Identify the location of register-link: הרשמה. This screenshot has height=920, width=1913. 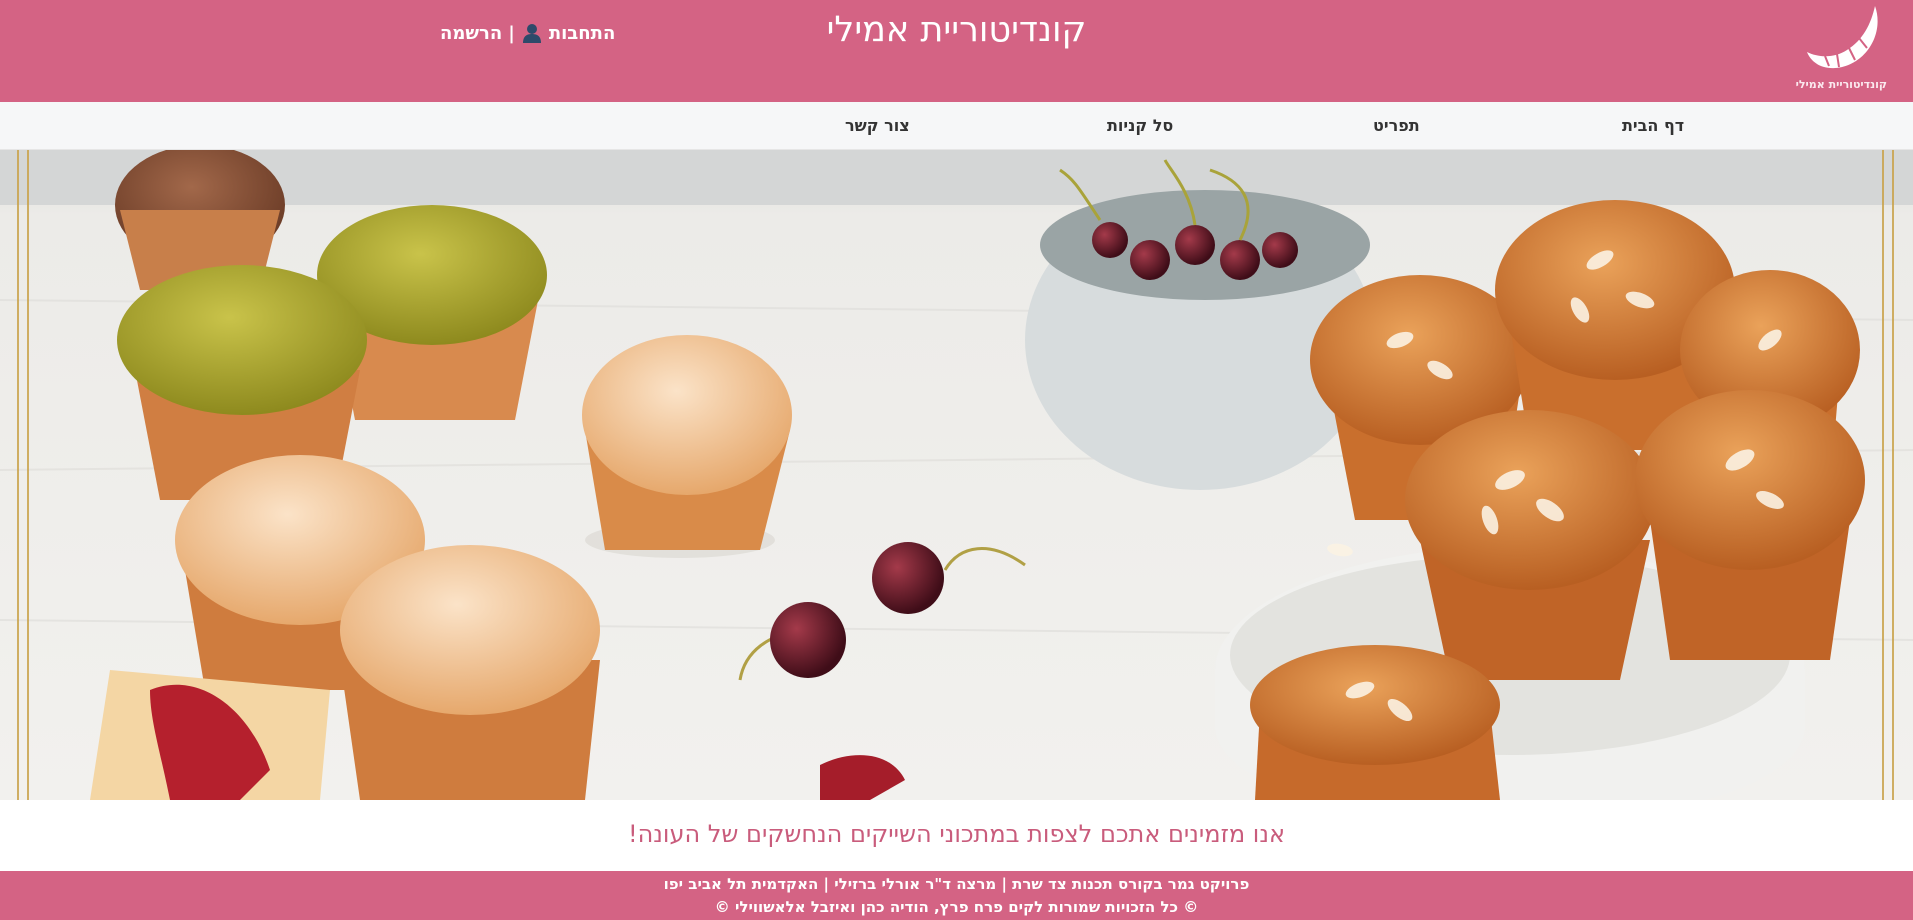
(471, 33).